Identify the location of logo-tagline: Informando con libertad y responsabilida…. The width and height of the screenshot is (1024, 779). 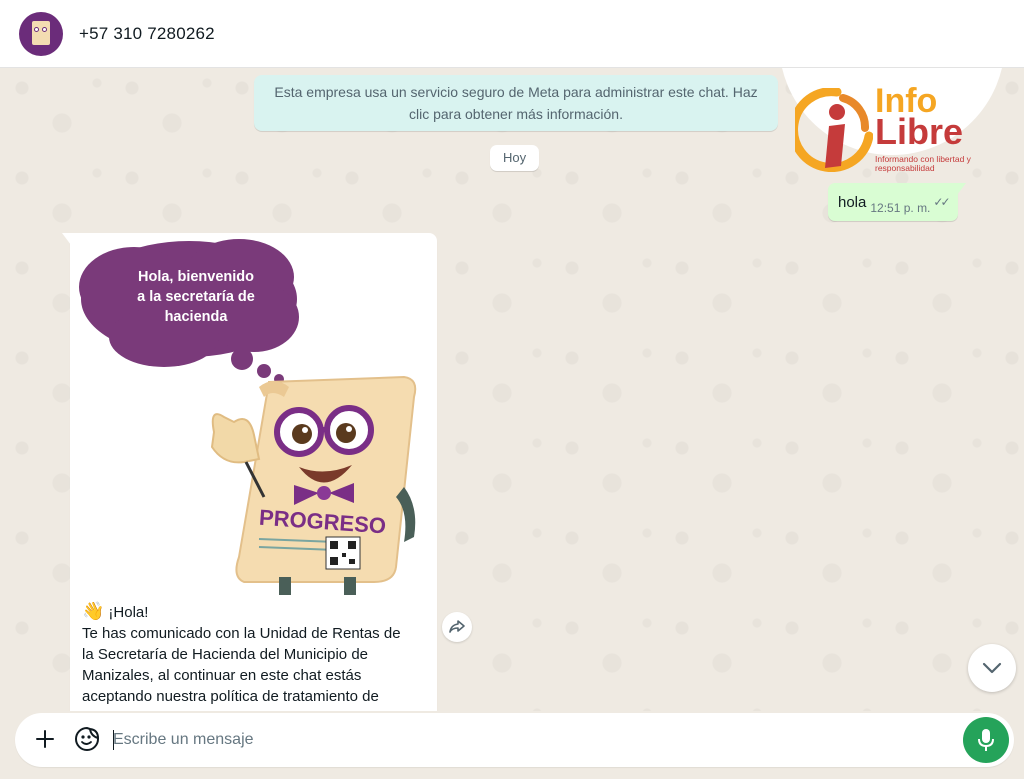
(923, 163).